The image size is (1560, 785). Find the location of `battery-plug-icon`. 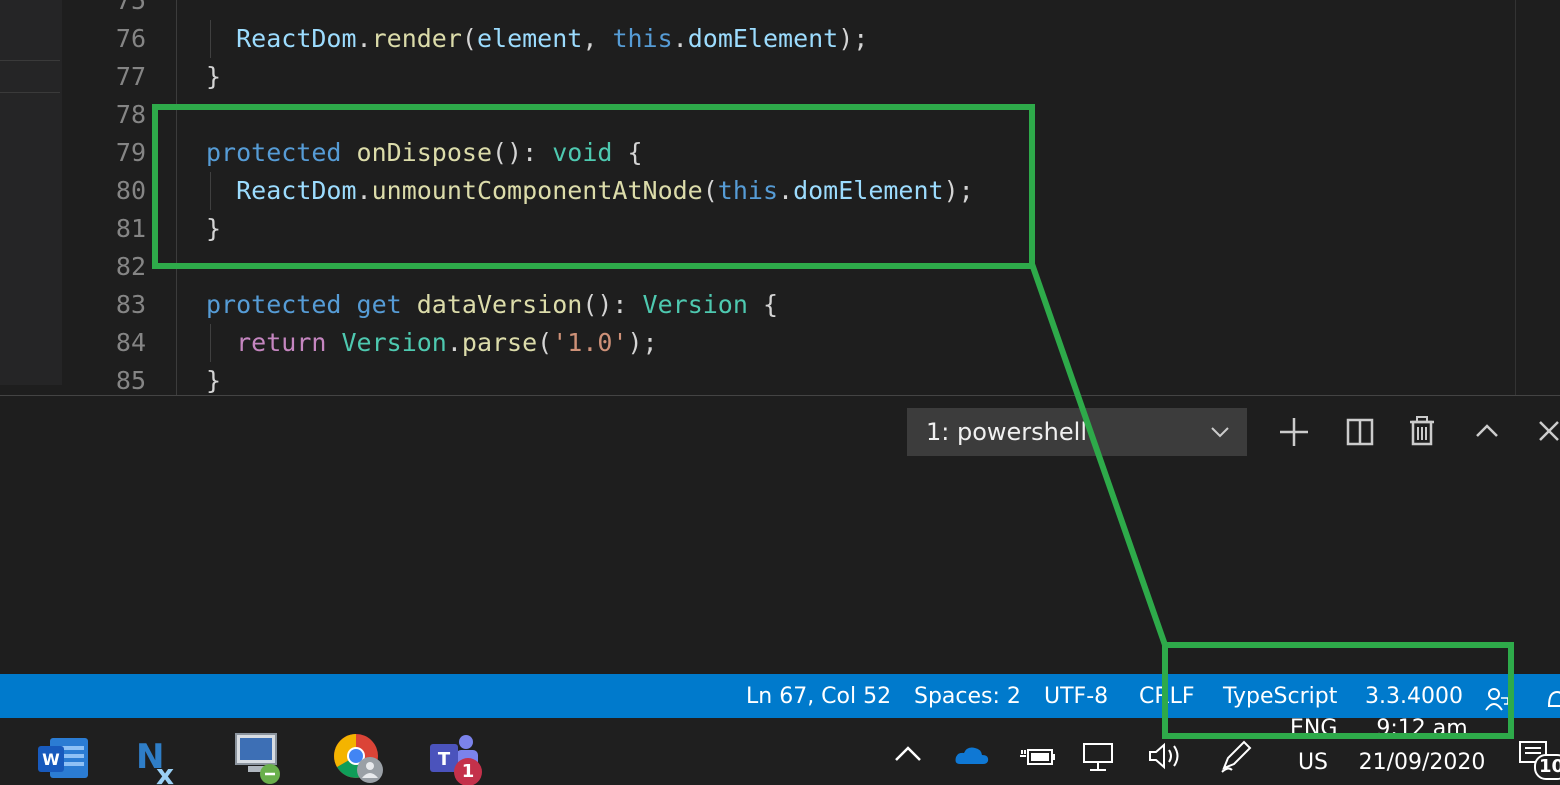

battery-plug-icon is located at coordinates (1037, 759).